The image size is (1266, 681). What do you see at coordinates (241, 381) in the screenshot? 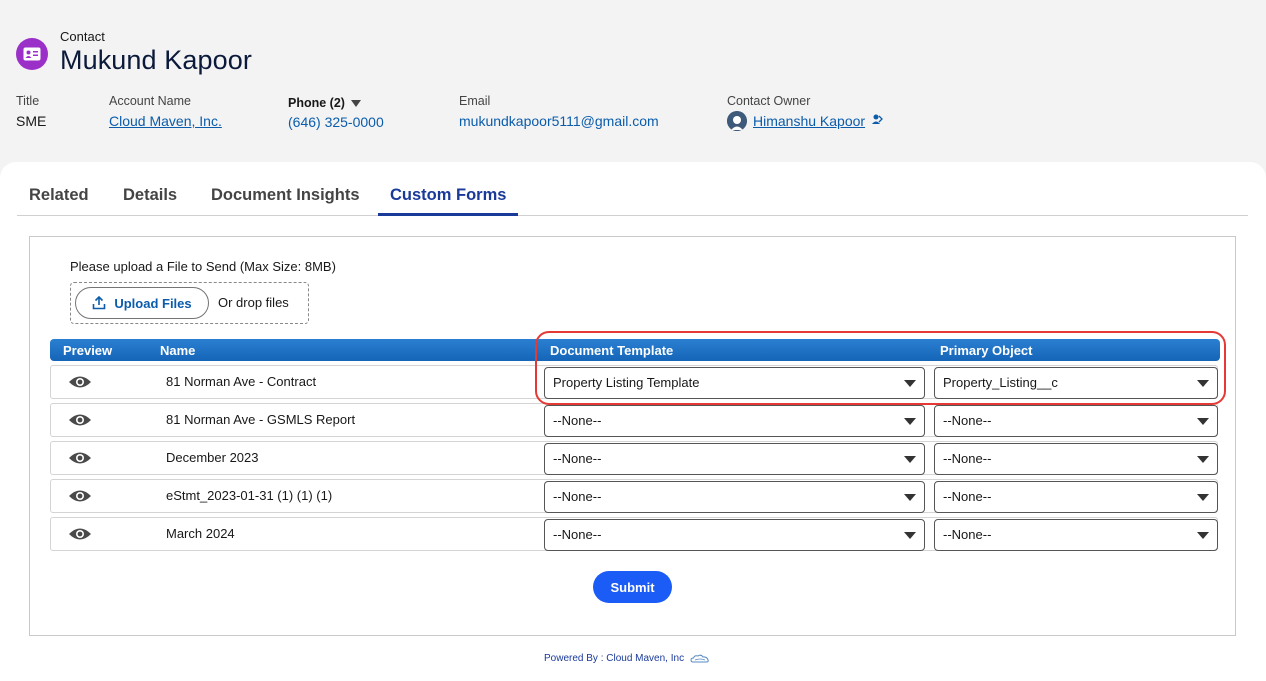
I see `row-file-name: 81 Norman Ave - Contract` at bounding box center [241, 381].